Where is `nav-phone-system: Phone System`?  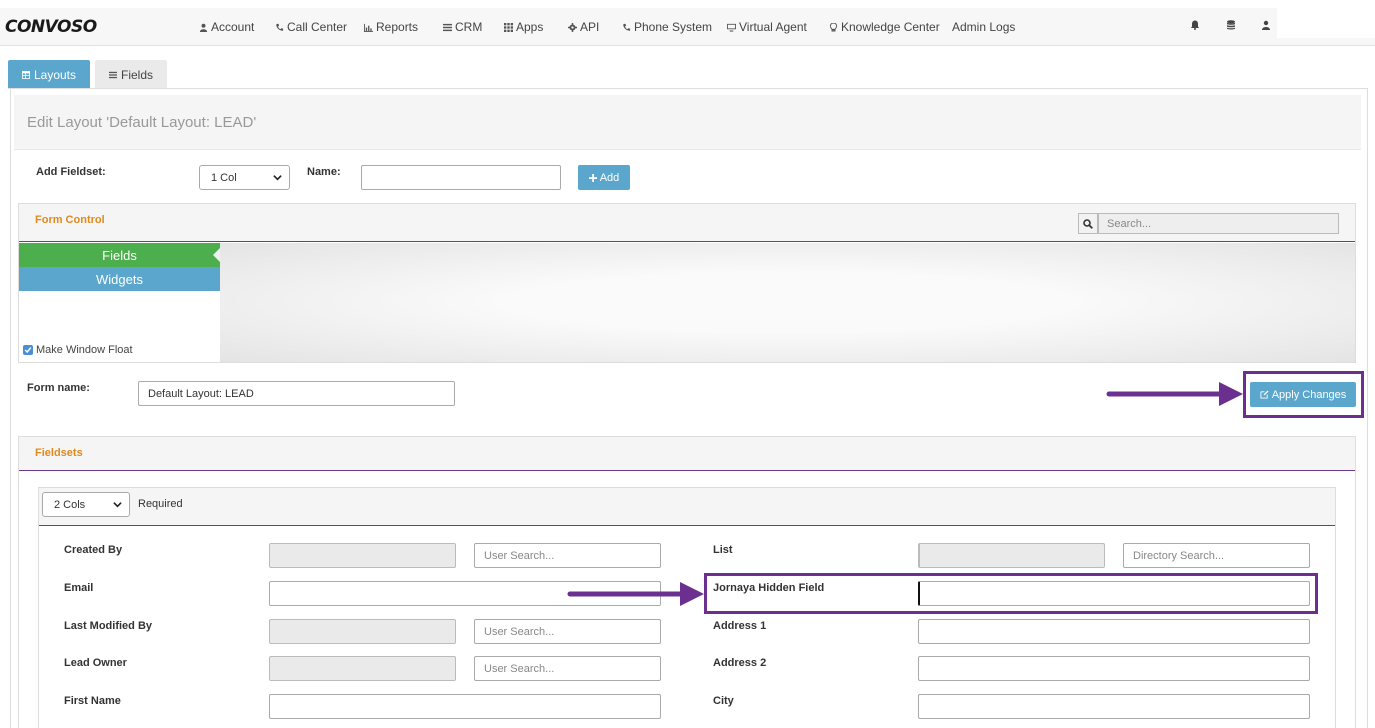
nav-phone-system: Phone System is located at coordinates (667, 27).